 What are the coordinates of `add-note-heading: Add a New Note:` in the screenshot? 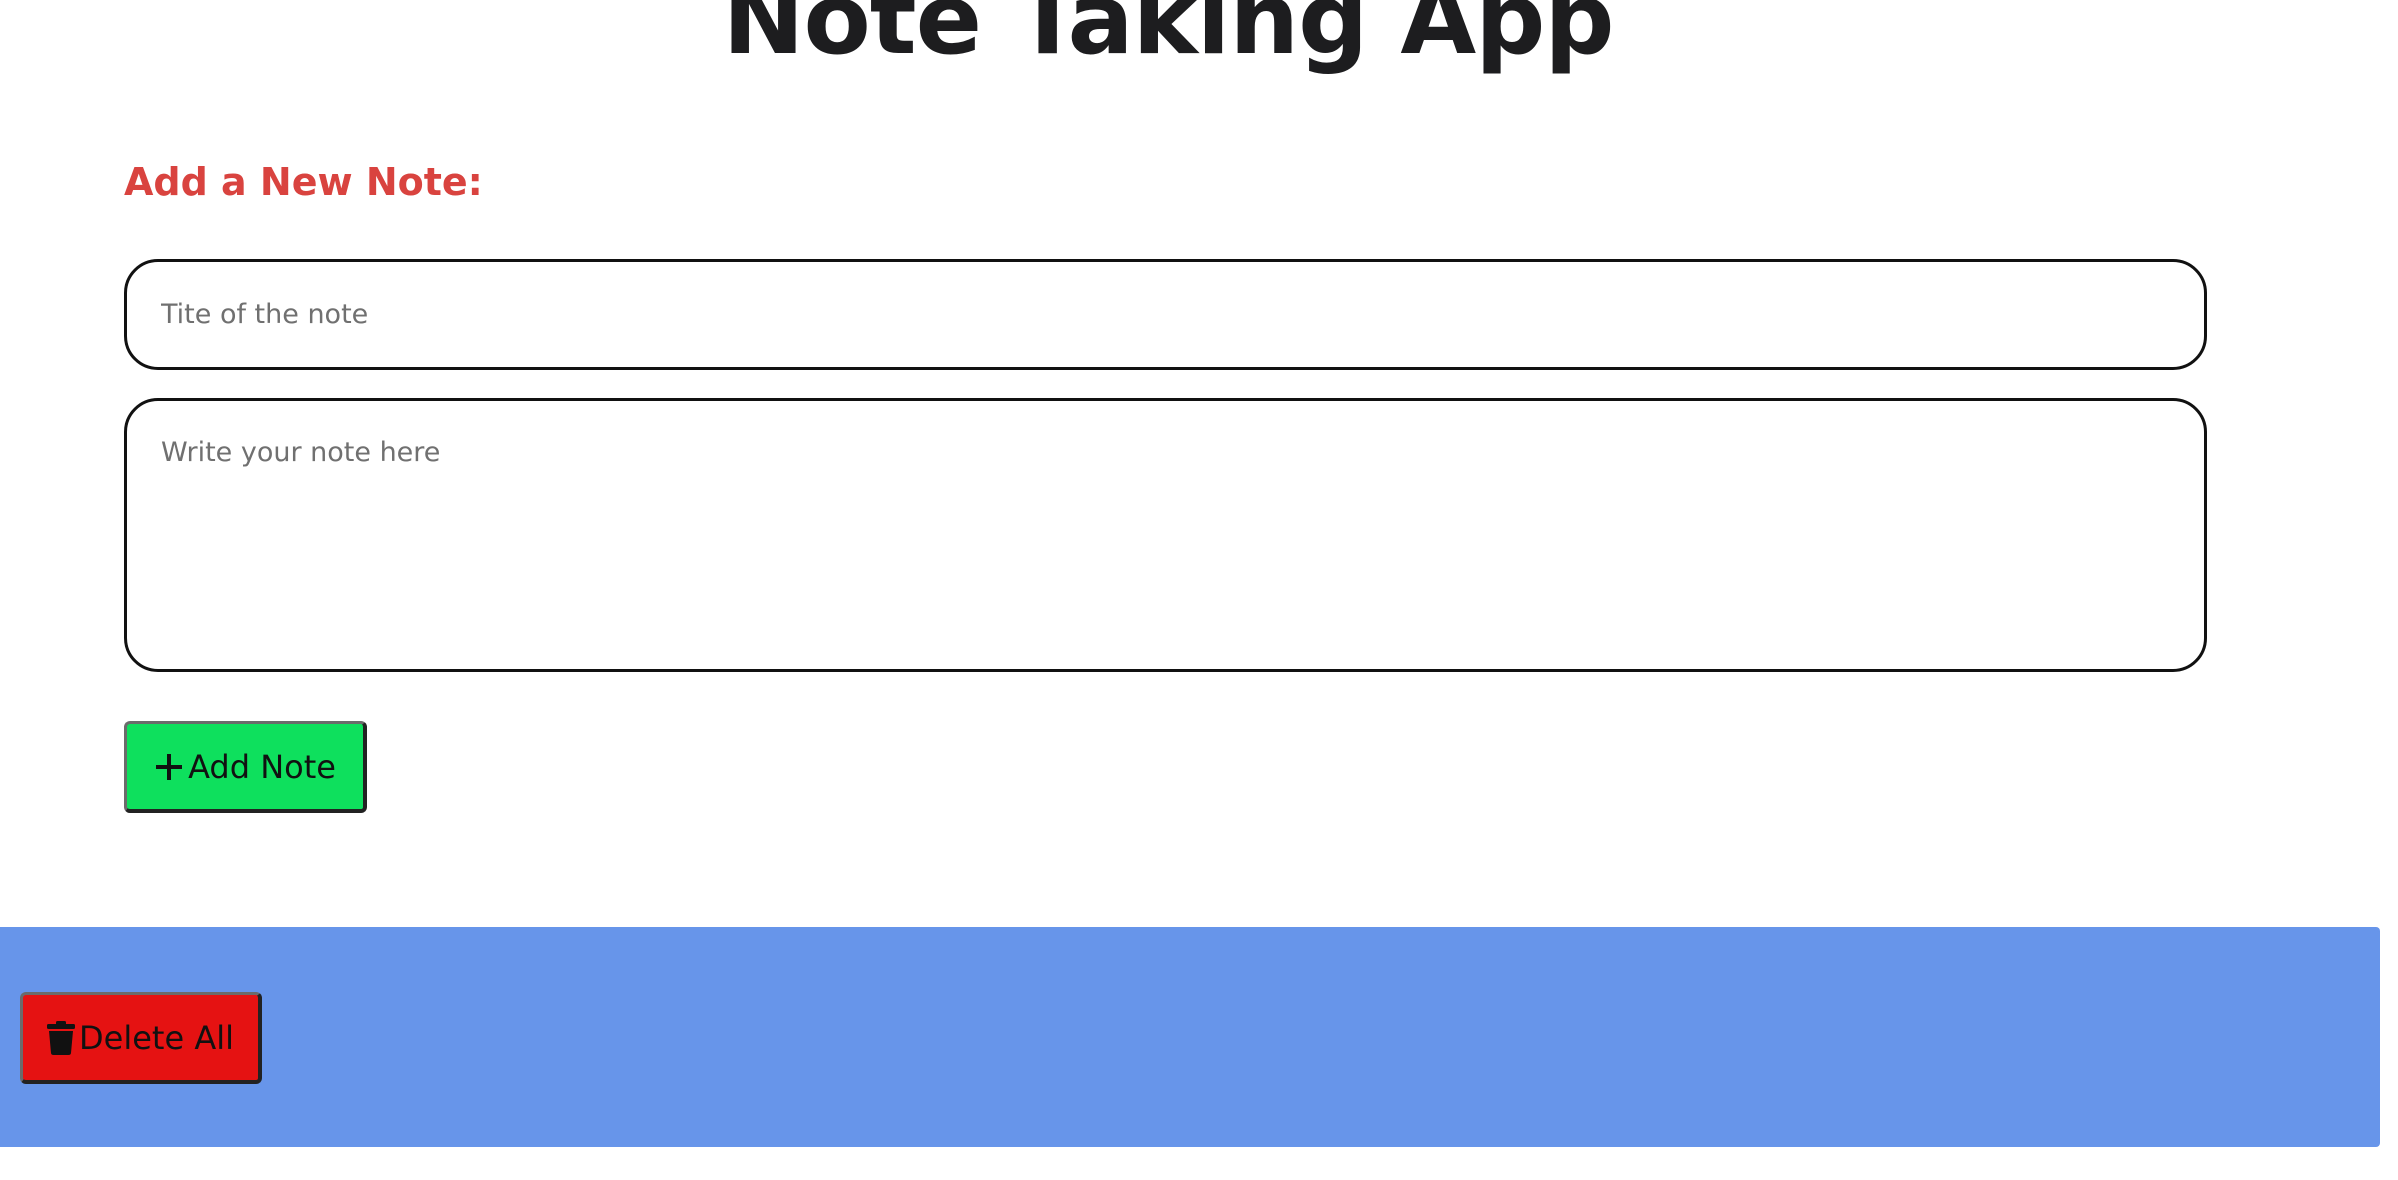 It's located at (303, 182).